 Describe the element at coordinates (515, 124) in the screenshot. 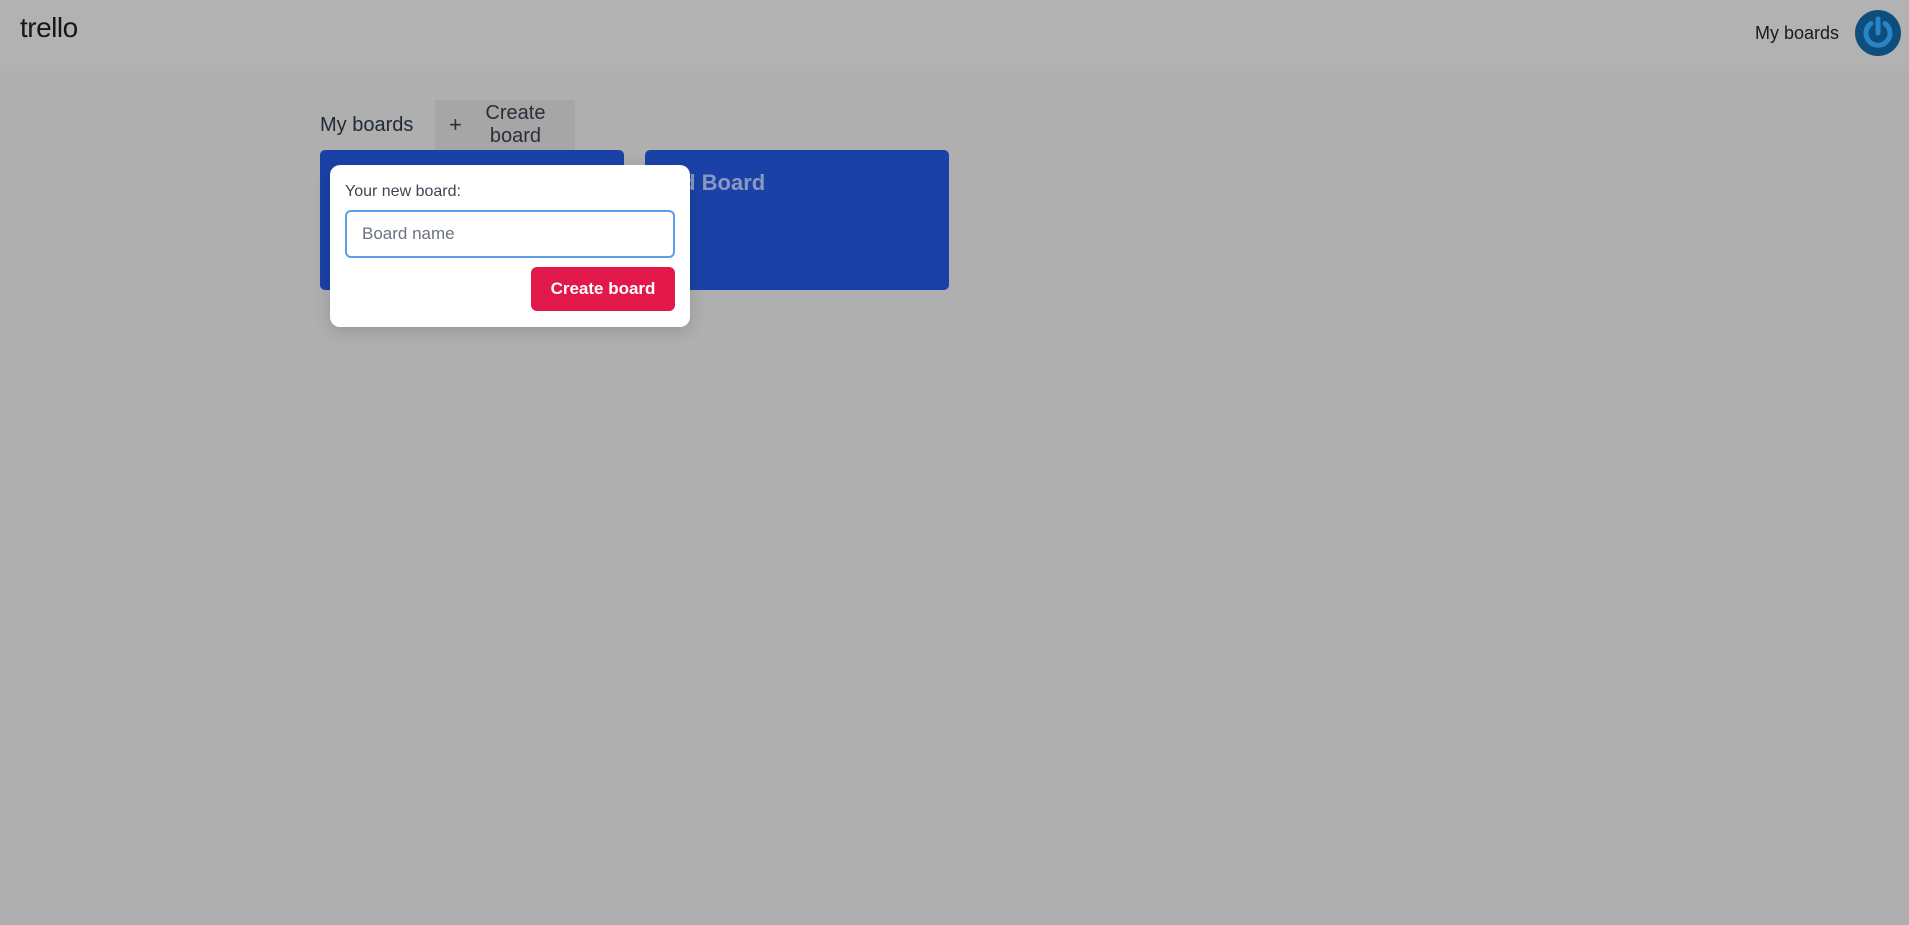

I see `create-board-label: Create board` at that location.